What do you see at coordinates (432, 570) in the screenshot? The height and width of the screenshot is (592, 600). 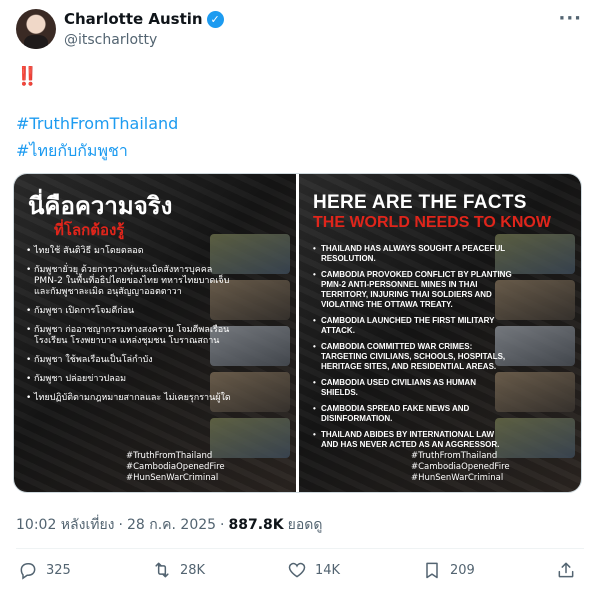 I see `bookmark-icon` at bounding box center [432, 570].